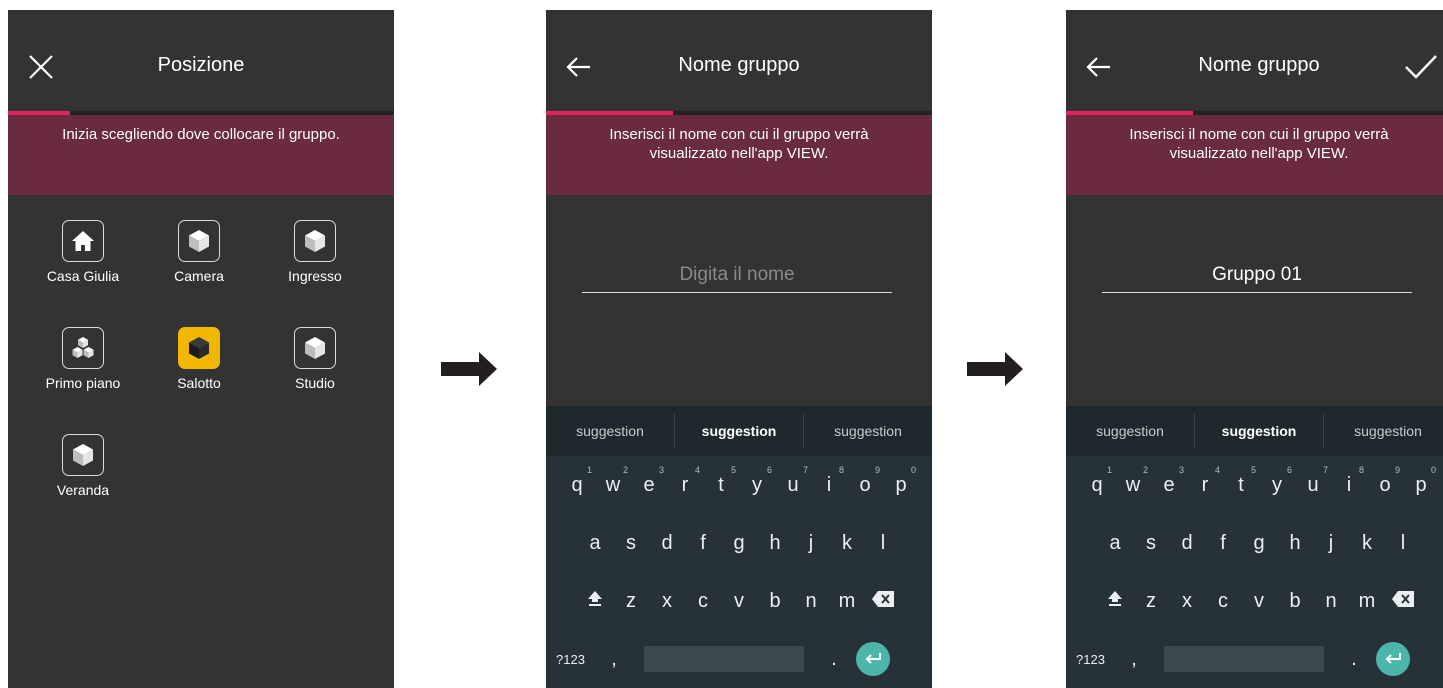 The width and height of the screenshot is (1443, 688). Describe the element at coordinates (471, 369) in the screenshot. I see `arrow-right-icon` at that location.